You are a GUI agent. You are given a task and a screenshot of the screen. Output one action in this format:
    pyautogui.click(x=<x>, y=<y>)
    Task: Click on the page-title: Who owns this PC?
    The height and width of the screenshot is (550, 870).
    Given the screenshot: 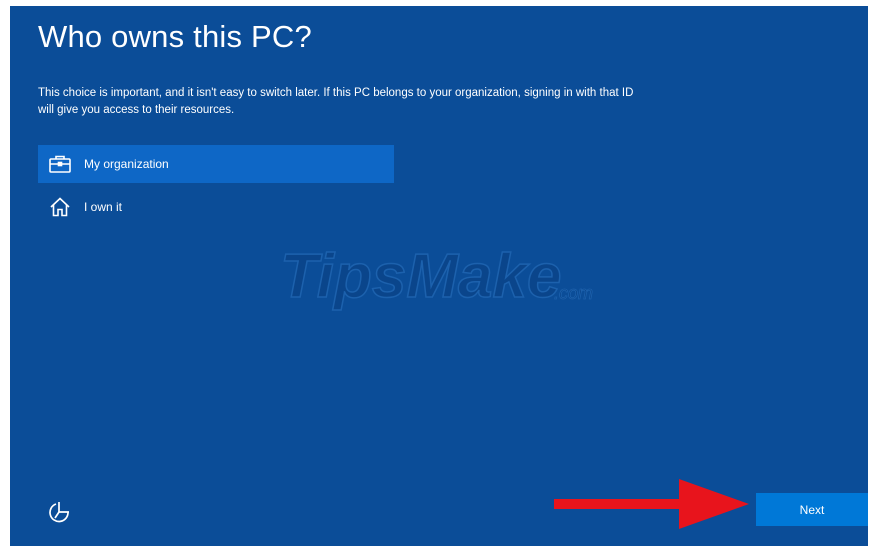 What is the action you would take?
    pyautogui.click(x=175, y=36)
    